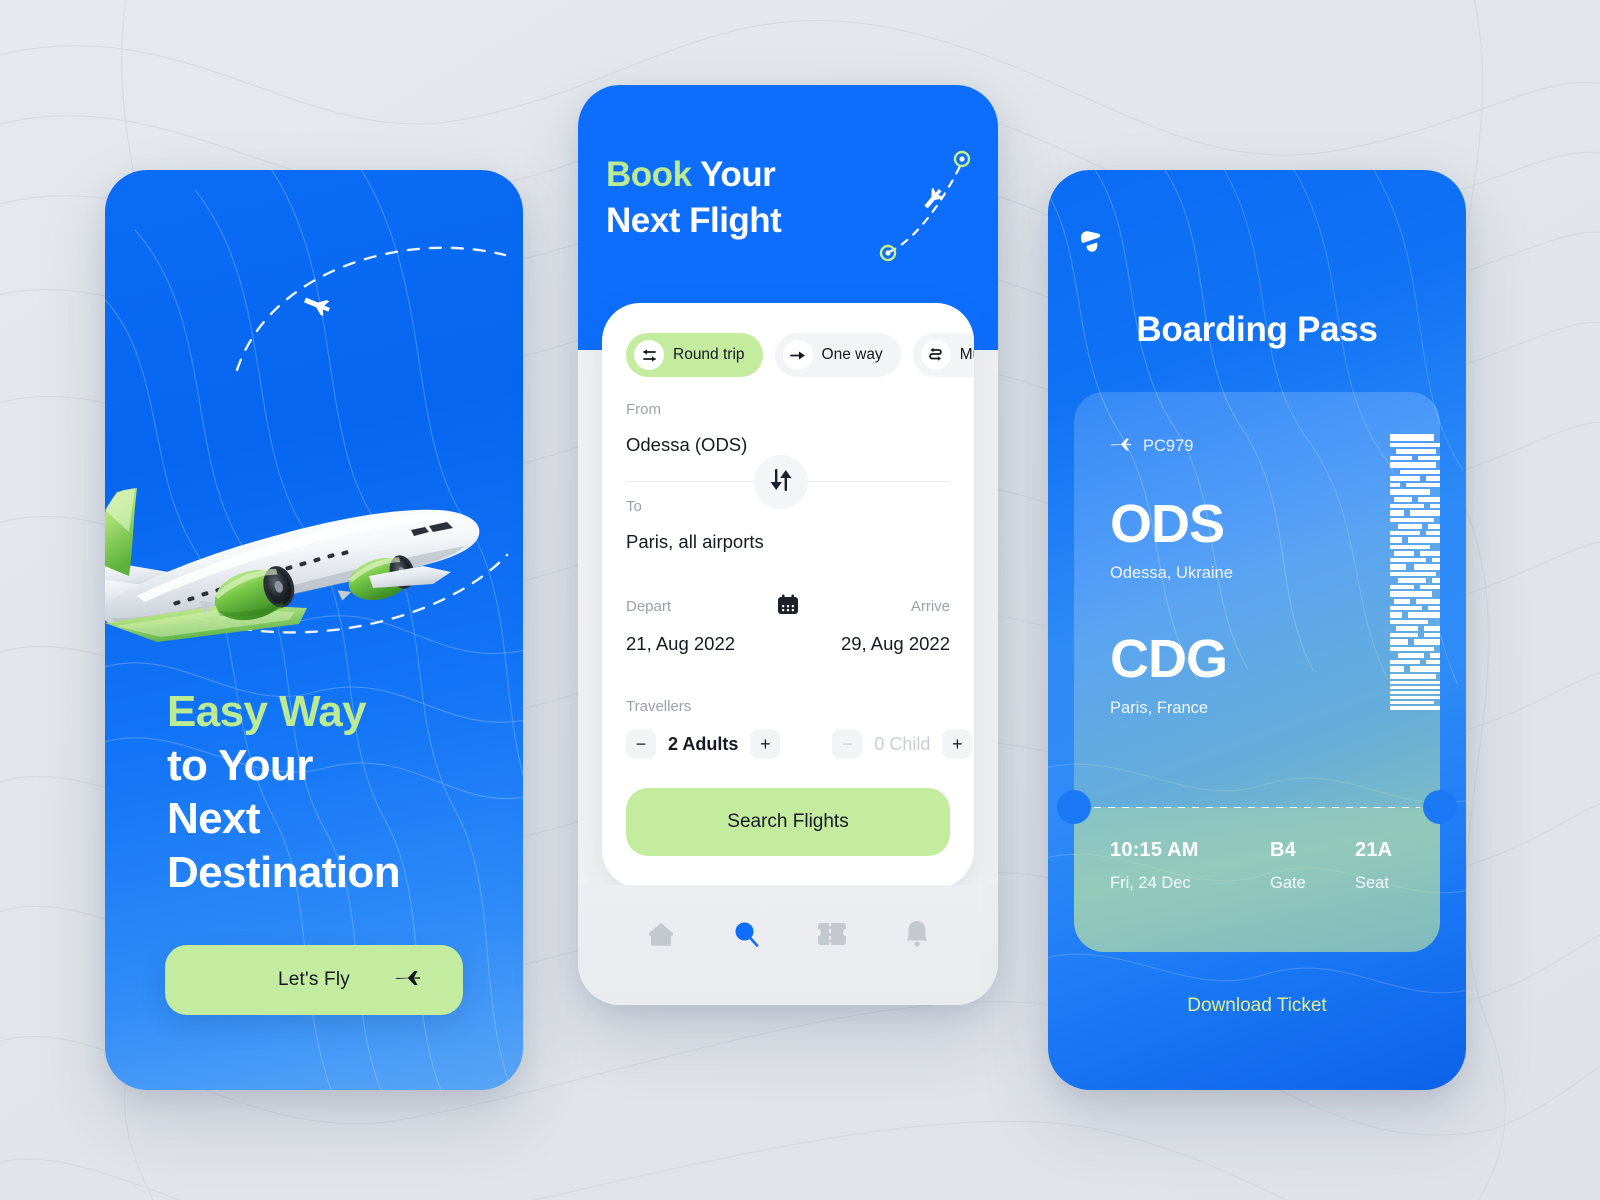  What do you see at coordinates (332, 792) in the screenshot?
I see `onboarding-headline: Easy Way to Your Next Destination` at bounding box center [332, 792].